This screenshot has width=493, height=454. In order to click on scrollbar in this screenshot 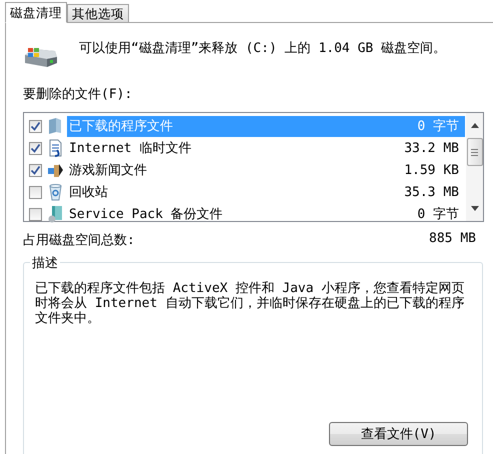, I will do `click(474, 167)`.